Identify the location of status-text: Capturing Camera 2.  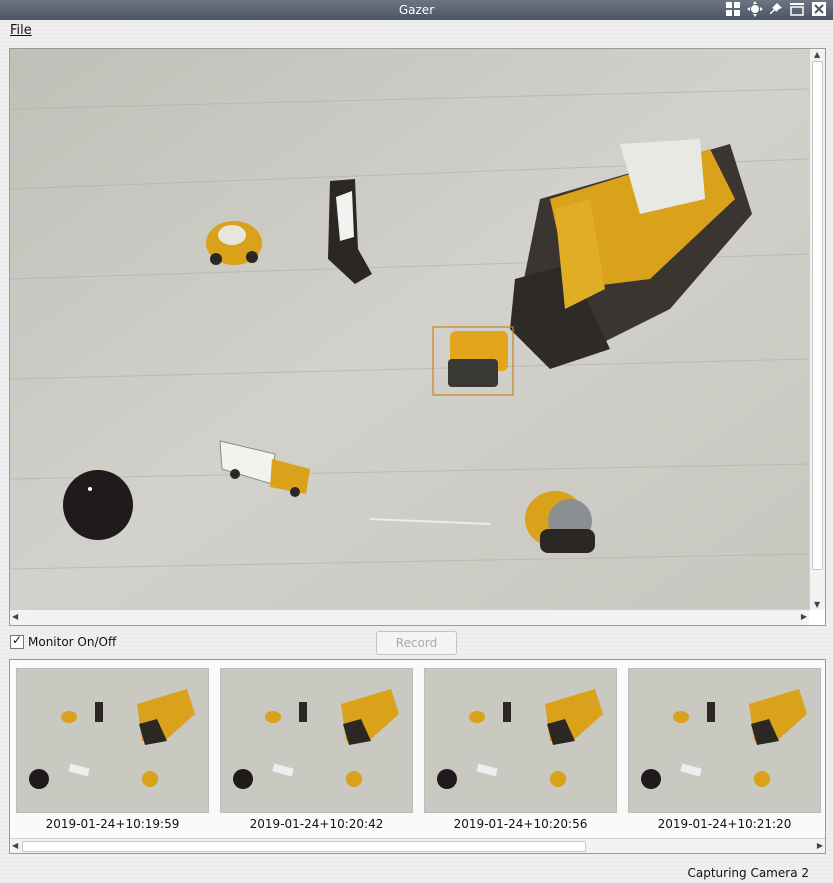
(748, 873).